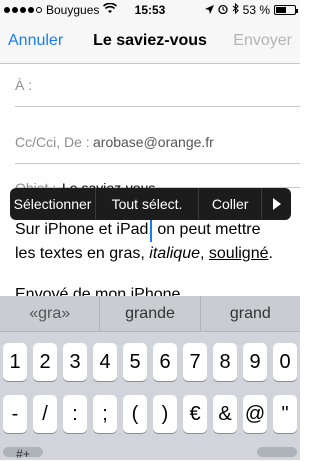 Image resolution: width=320 pixels, height=461 pixels. What do you see at coordinates (105, 414) in the screenshot?
I see `key-semicolon: ;` at bounding box center [105, 414].